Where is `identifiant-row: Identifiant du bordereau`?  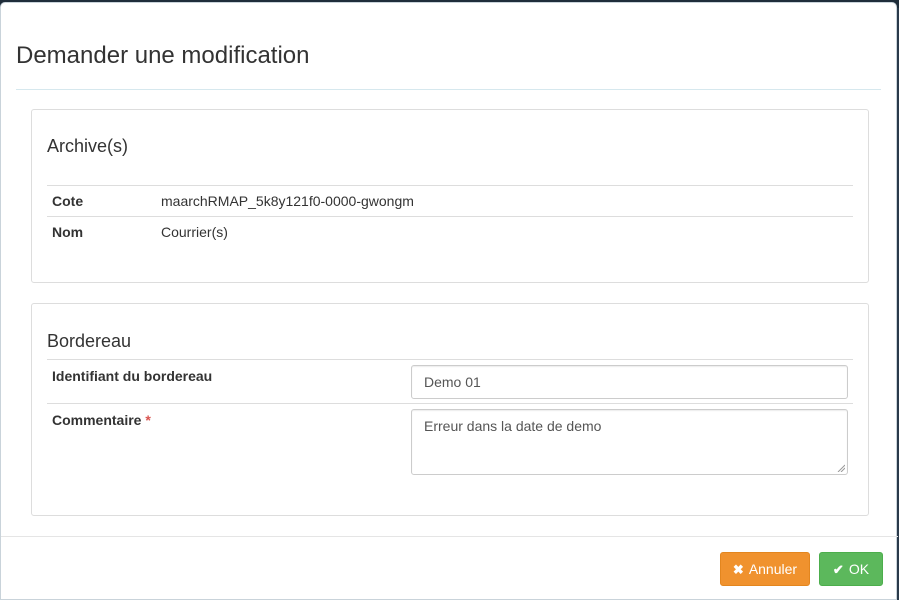 identifiant-row: Identifiant du bordereau is located at coordinates (450, 381).